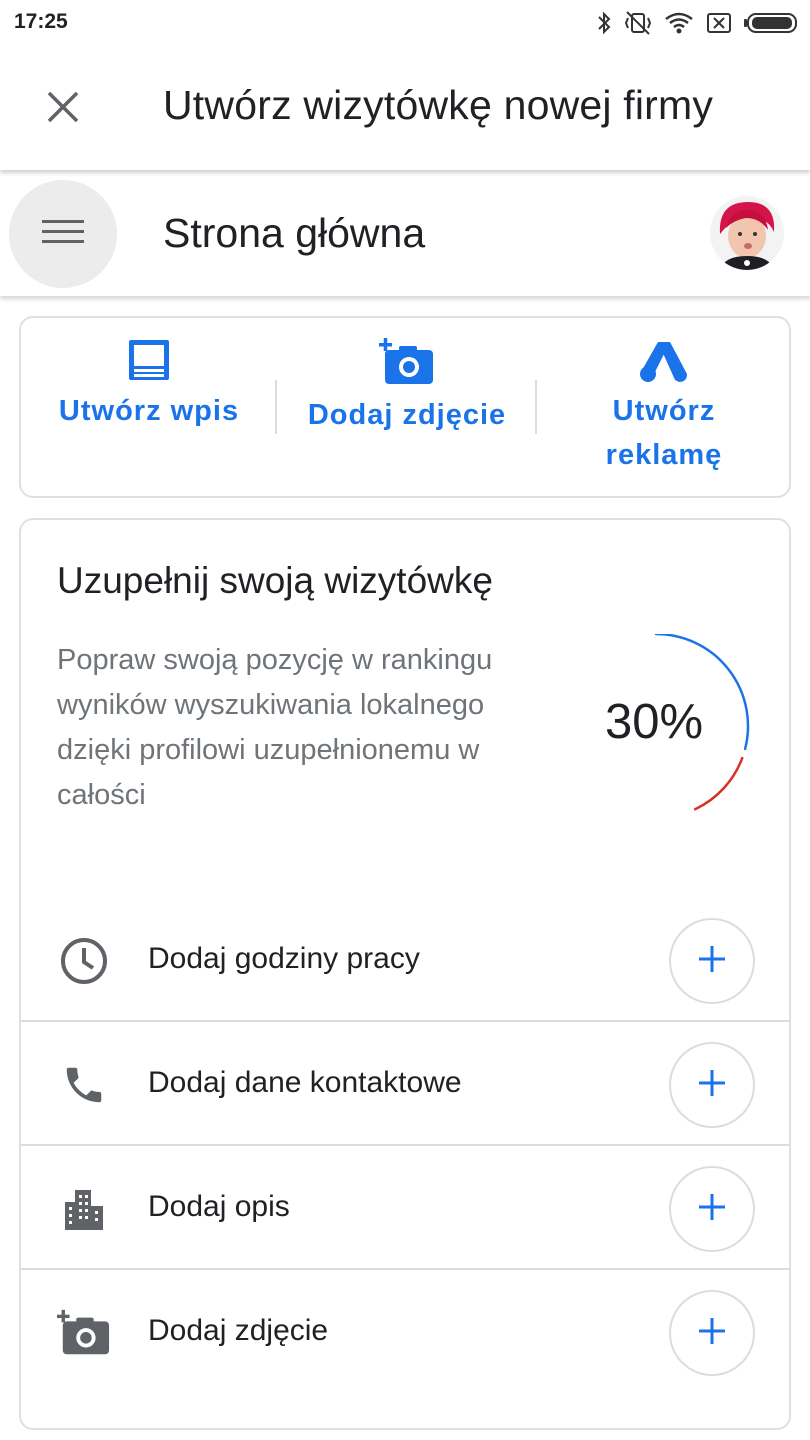 Image resolution: width=810 pixels, height=1440 pixels. I want to click on add-photo-button: Dodaj zdjęcie, so click(407, 387).